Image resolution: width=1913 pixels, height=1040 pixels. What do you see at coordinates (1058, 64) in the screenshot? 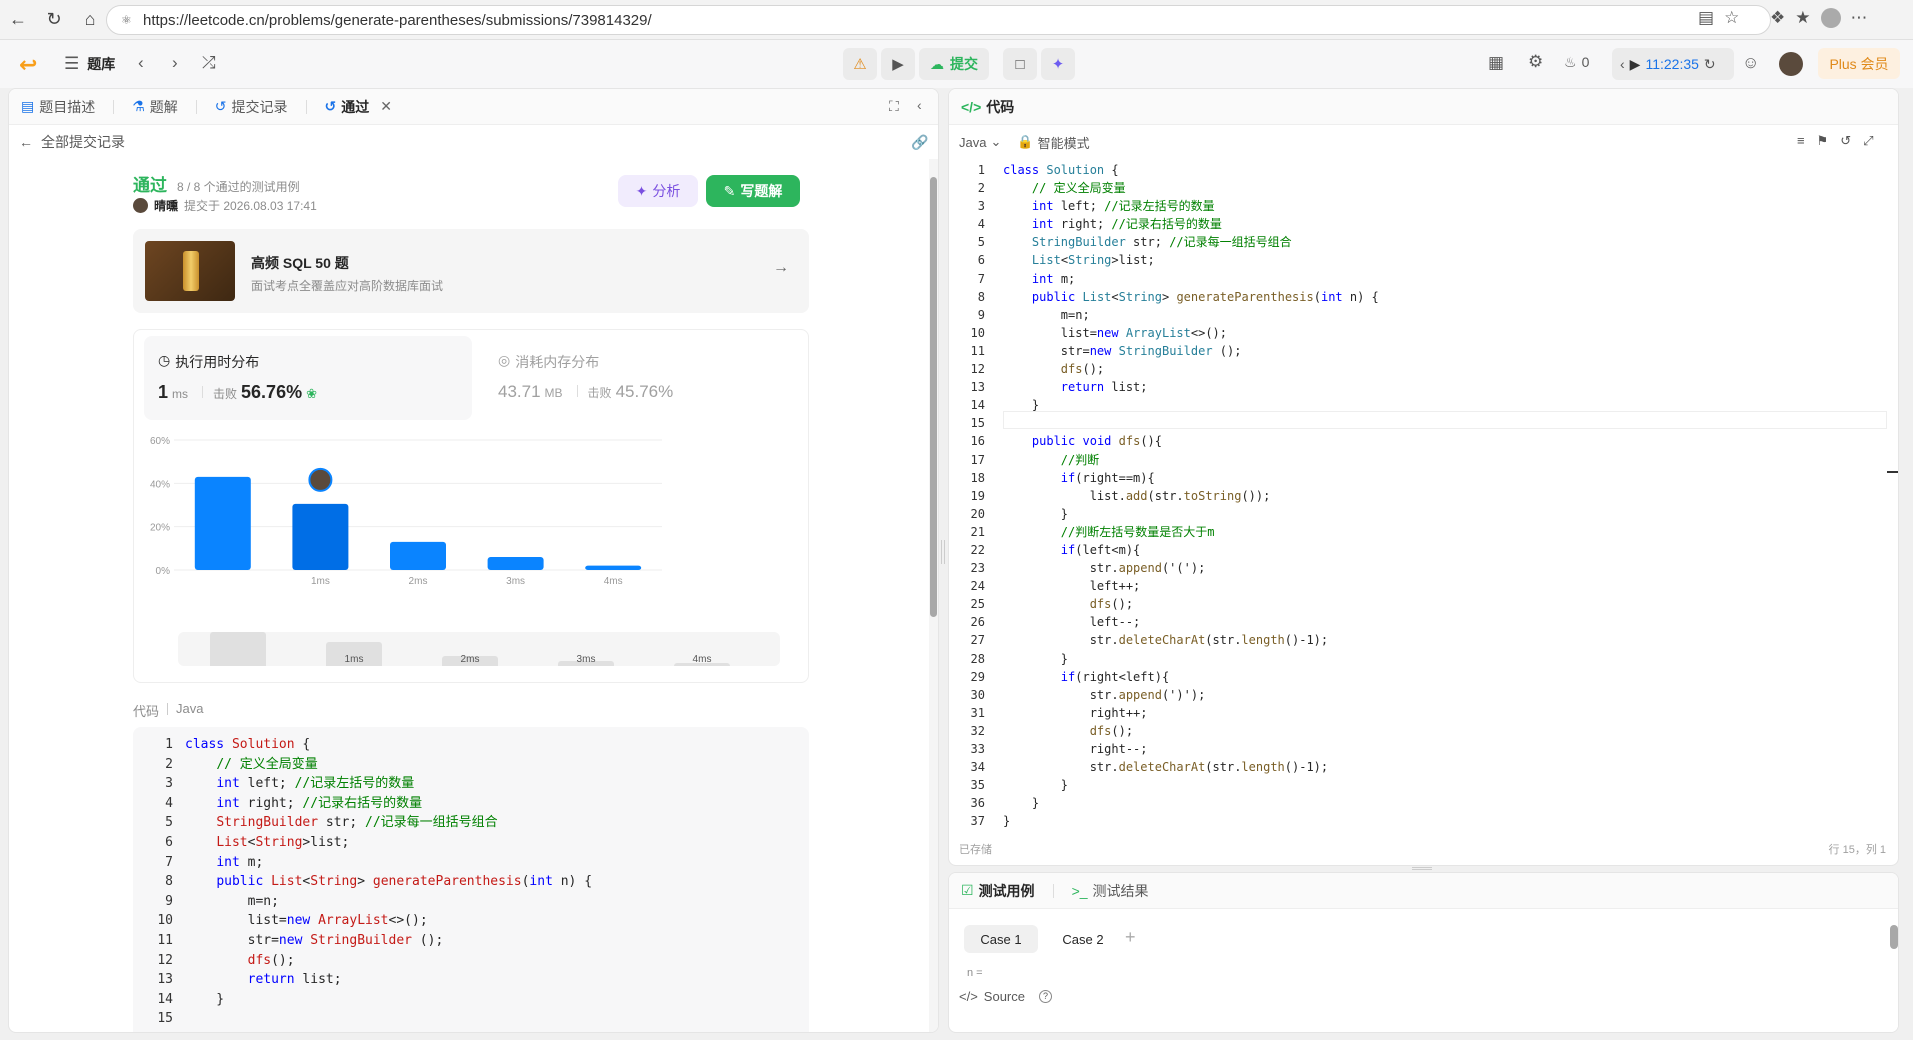
I see `ai-assist-button: ✦` at bounding box center [1058, 64].